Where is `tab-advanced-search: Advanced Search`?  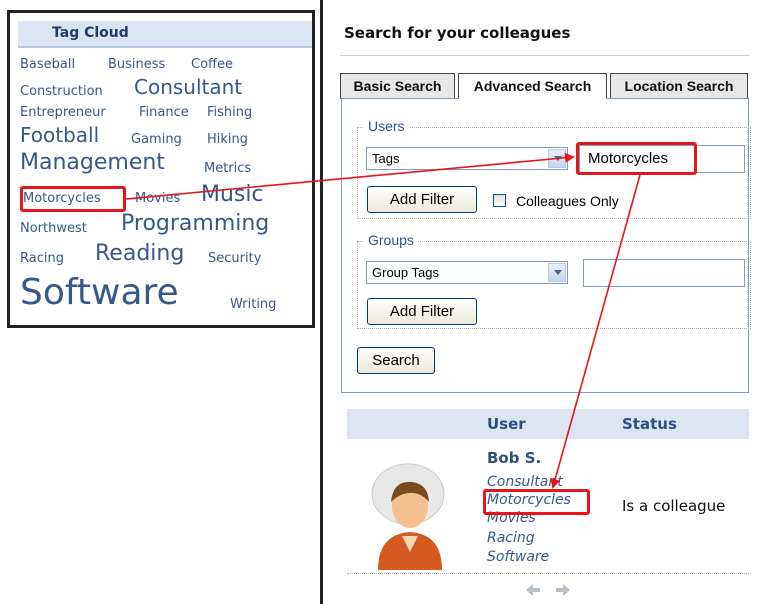 tab-advanced-search: Advanced Search is located at coordinates (532, 86).